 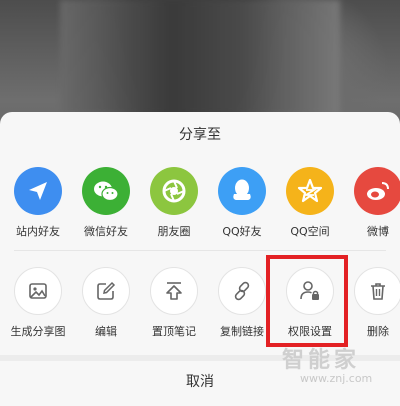 What do you see at coordinates (106, 331) in the screenshot?
I see `action-label: 编辑` at bounding box center [106, 331].